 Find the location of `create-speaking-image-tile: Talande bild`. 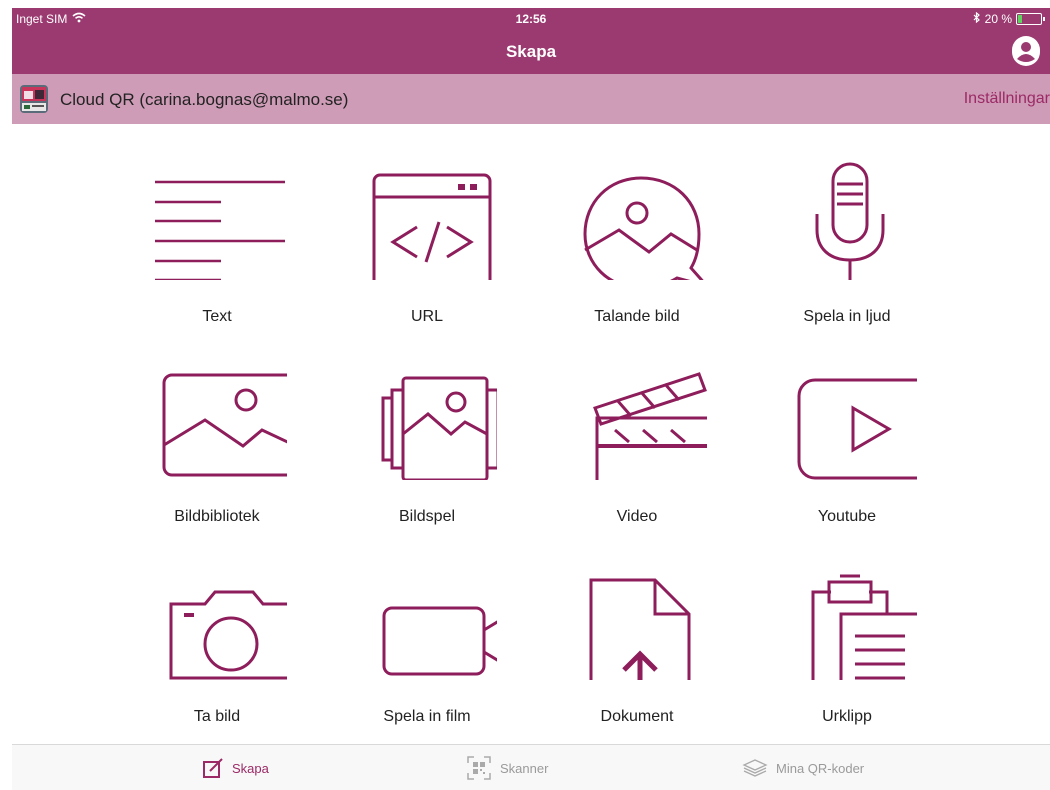

create-speaking-image-tile: Talande bild is located at coordinates (637, 240).